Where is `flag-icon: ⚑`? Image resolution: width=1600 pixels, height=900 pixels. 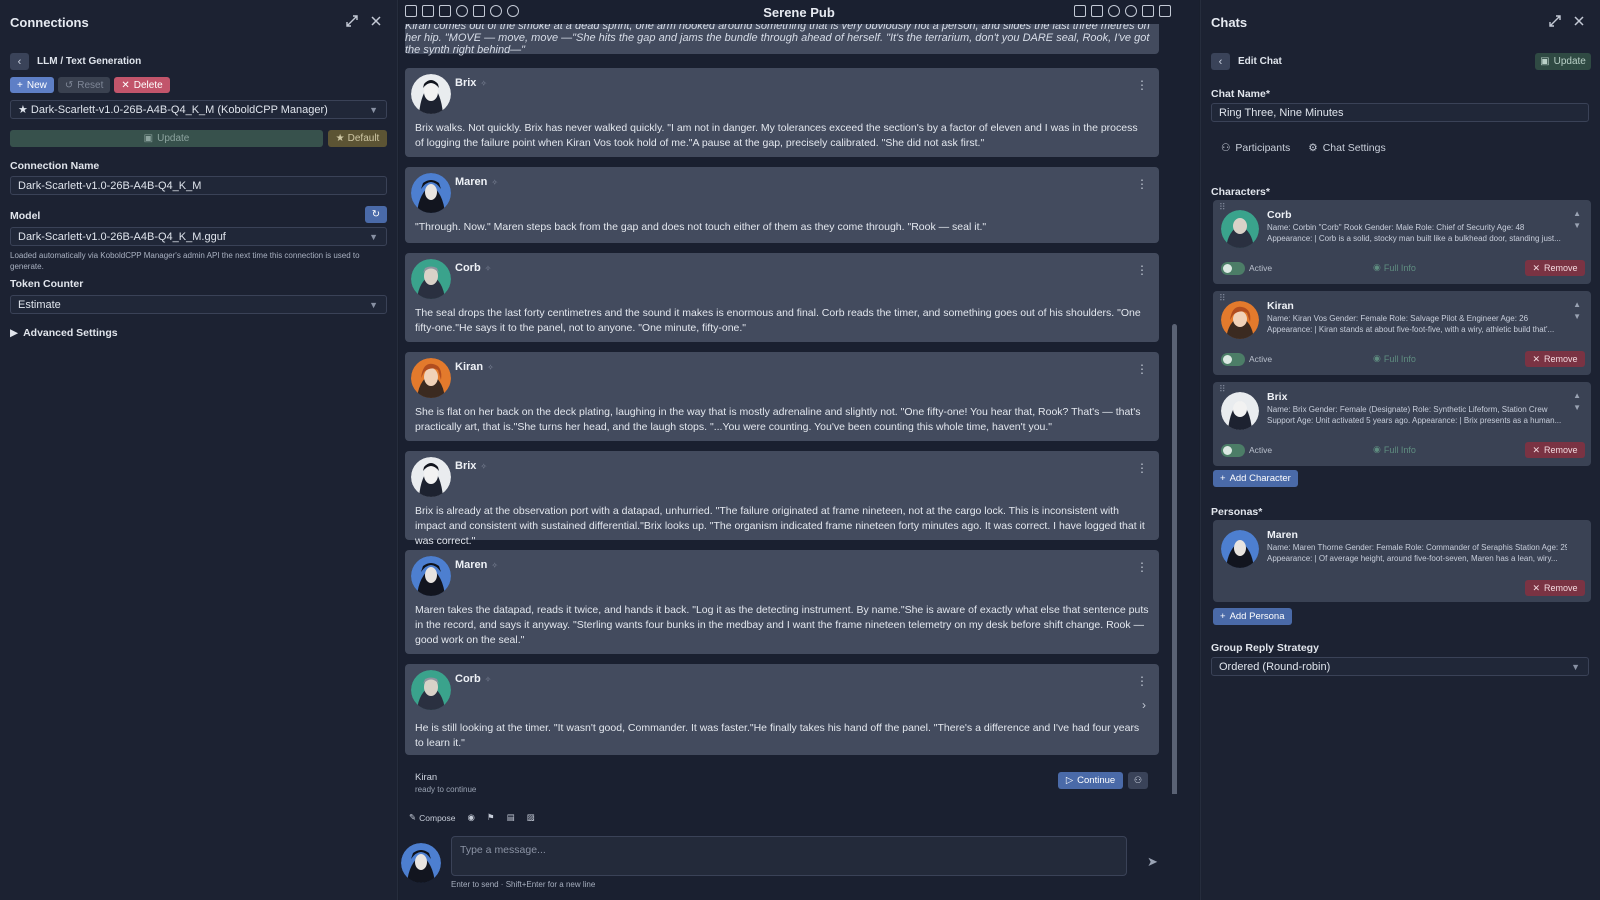
flag-icon: ⚑ is located at coordinates (491, 817).